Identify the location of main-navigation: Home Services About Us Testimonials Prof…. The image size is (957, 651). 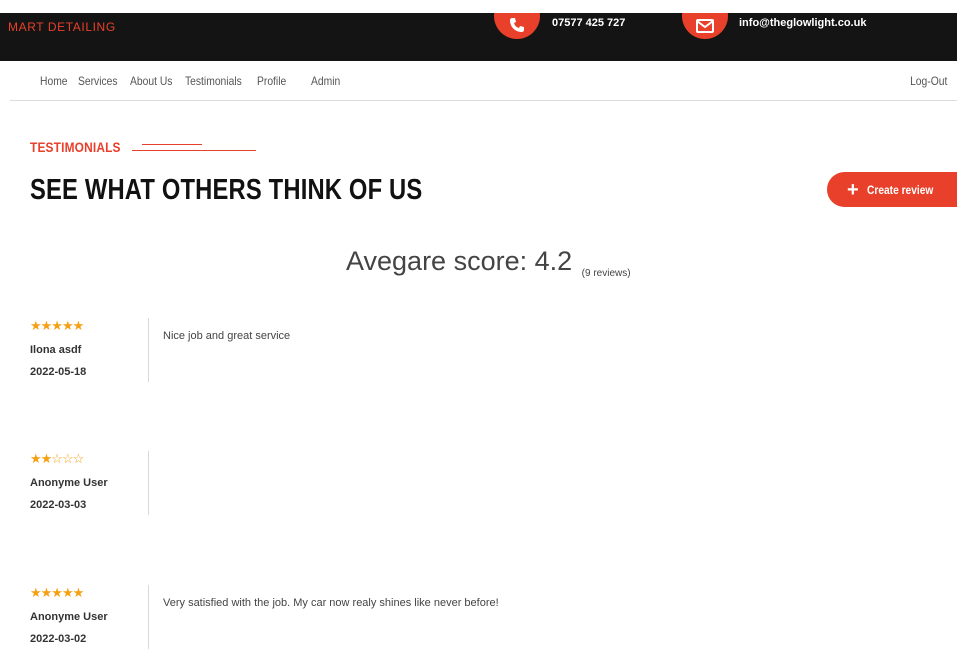
(483, 81).